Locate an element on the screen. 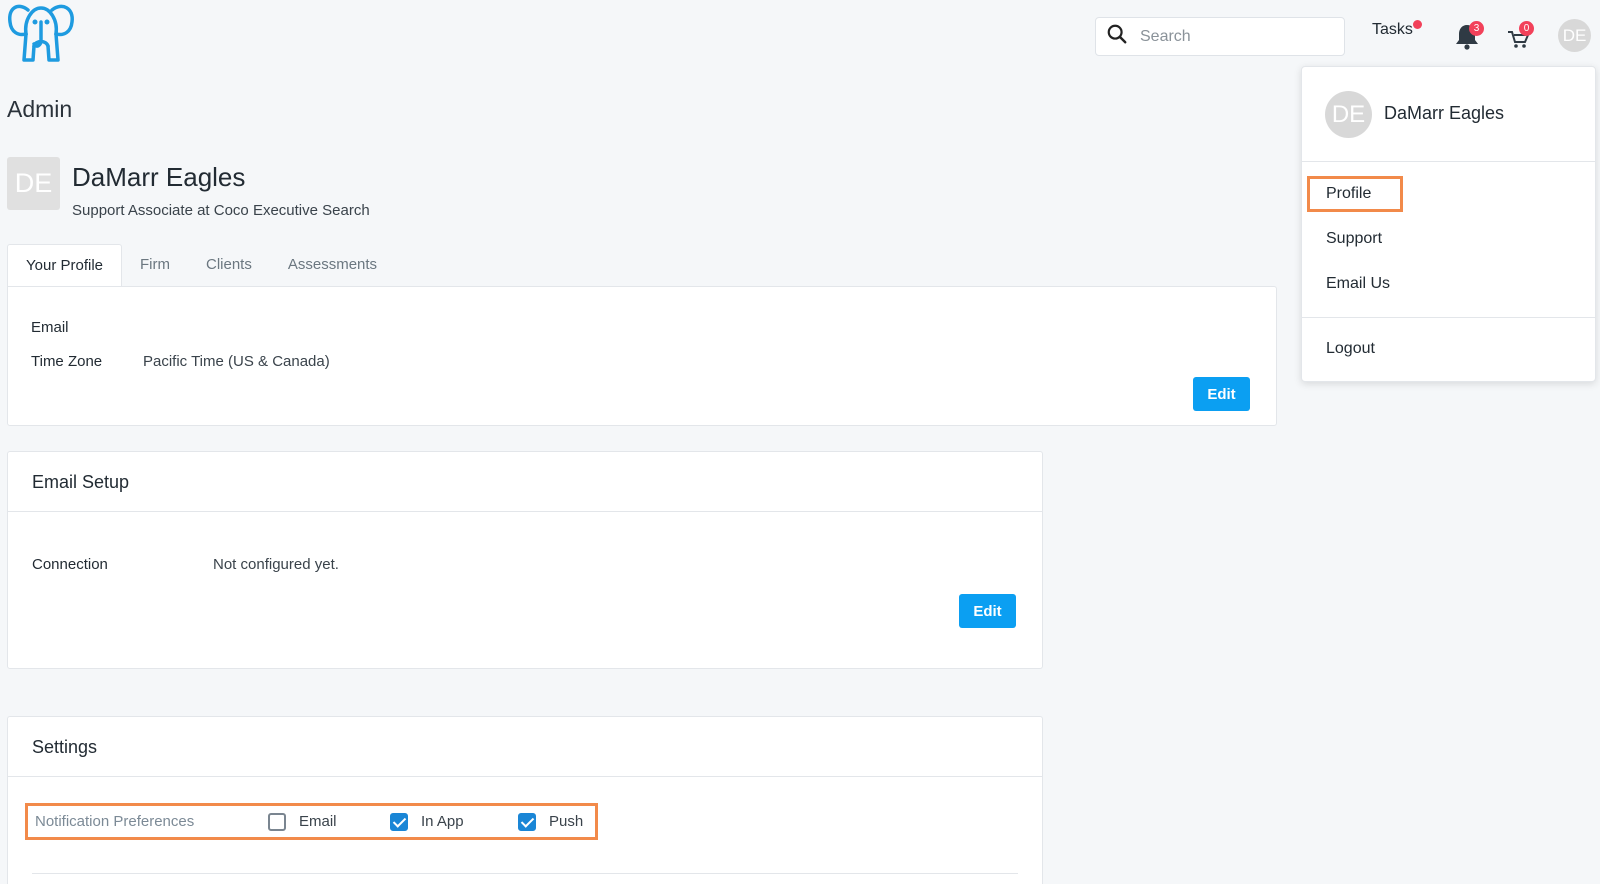  settings-title: Settings is located at coordinates (65, 747).